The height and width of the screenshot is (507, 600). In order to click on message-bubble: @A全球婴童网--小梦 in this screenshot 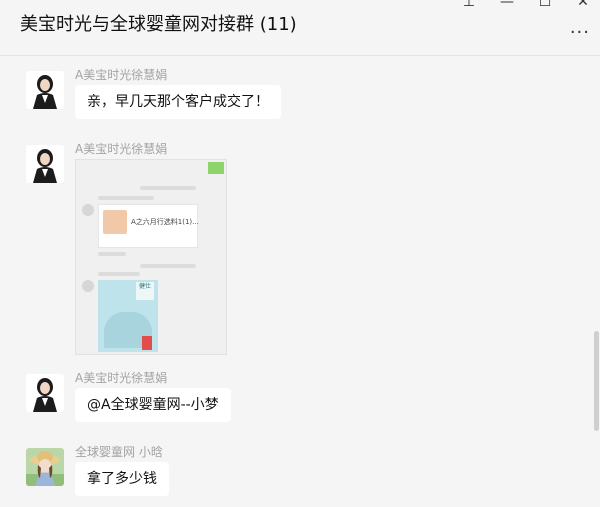, I will do `click(153, 405)`.